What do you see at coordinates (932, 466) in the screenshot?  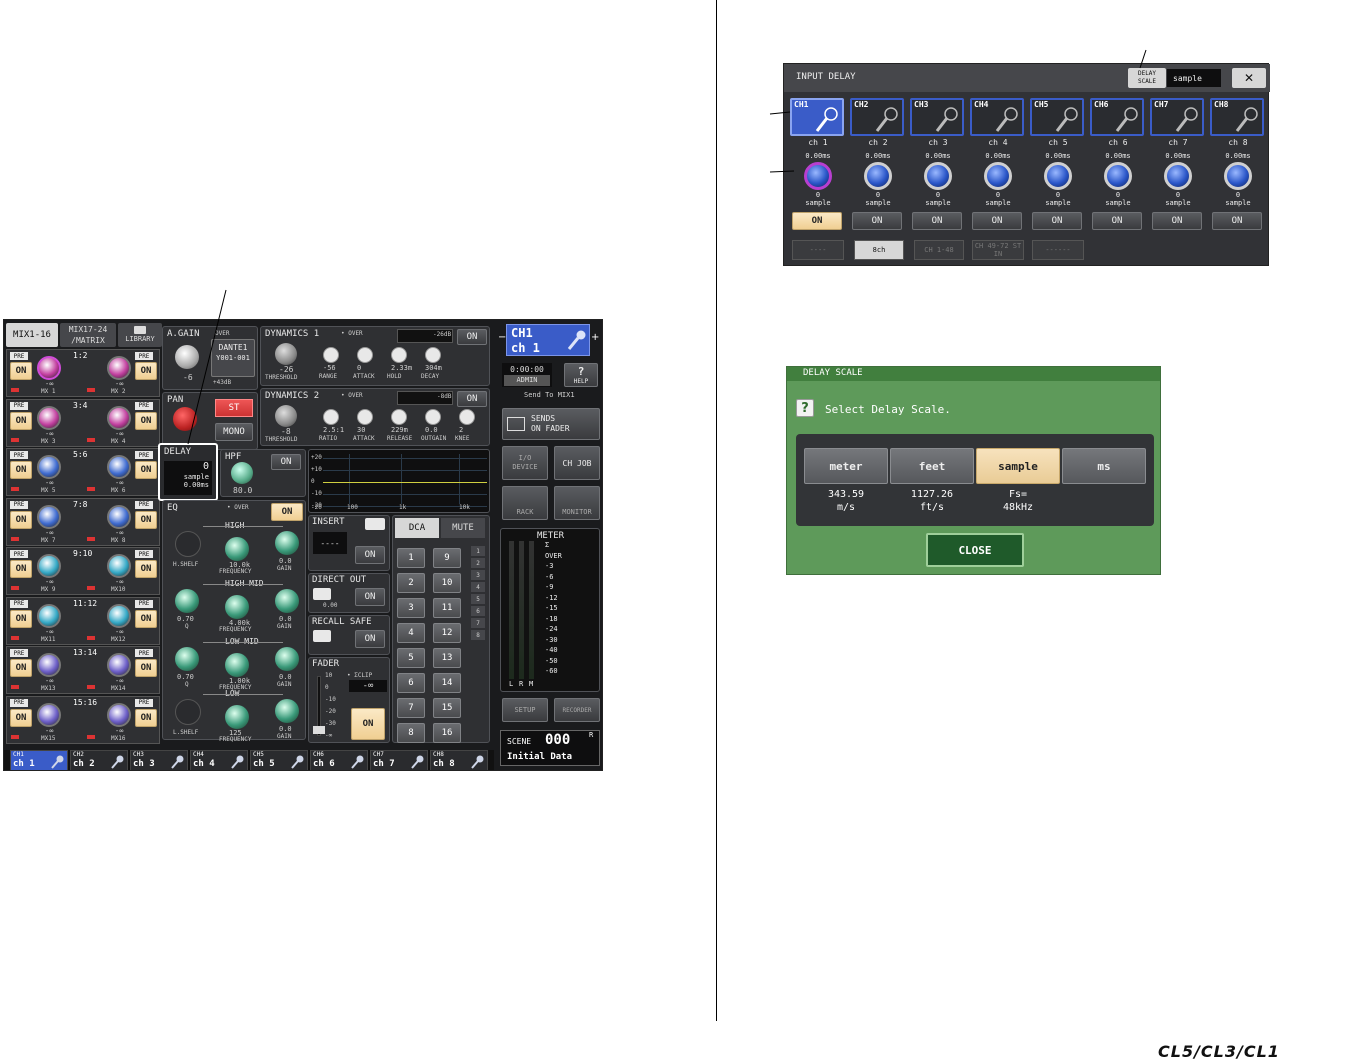 I see `scale-option-feet: feet` at bounding box center [932, 466].